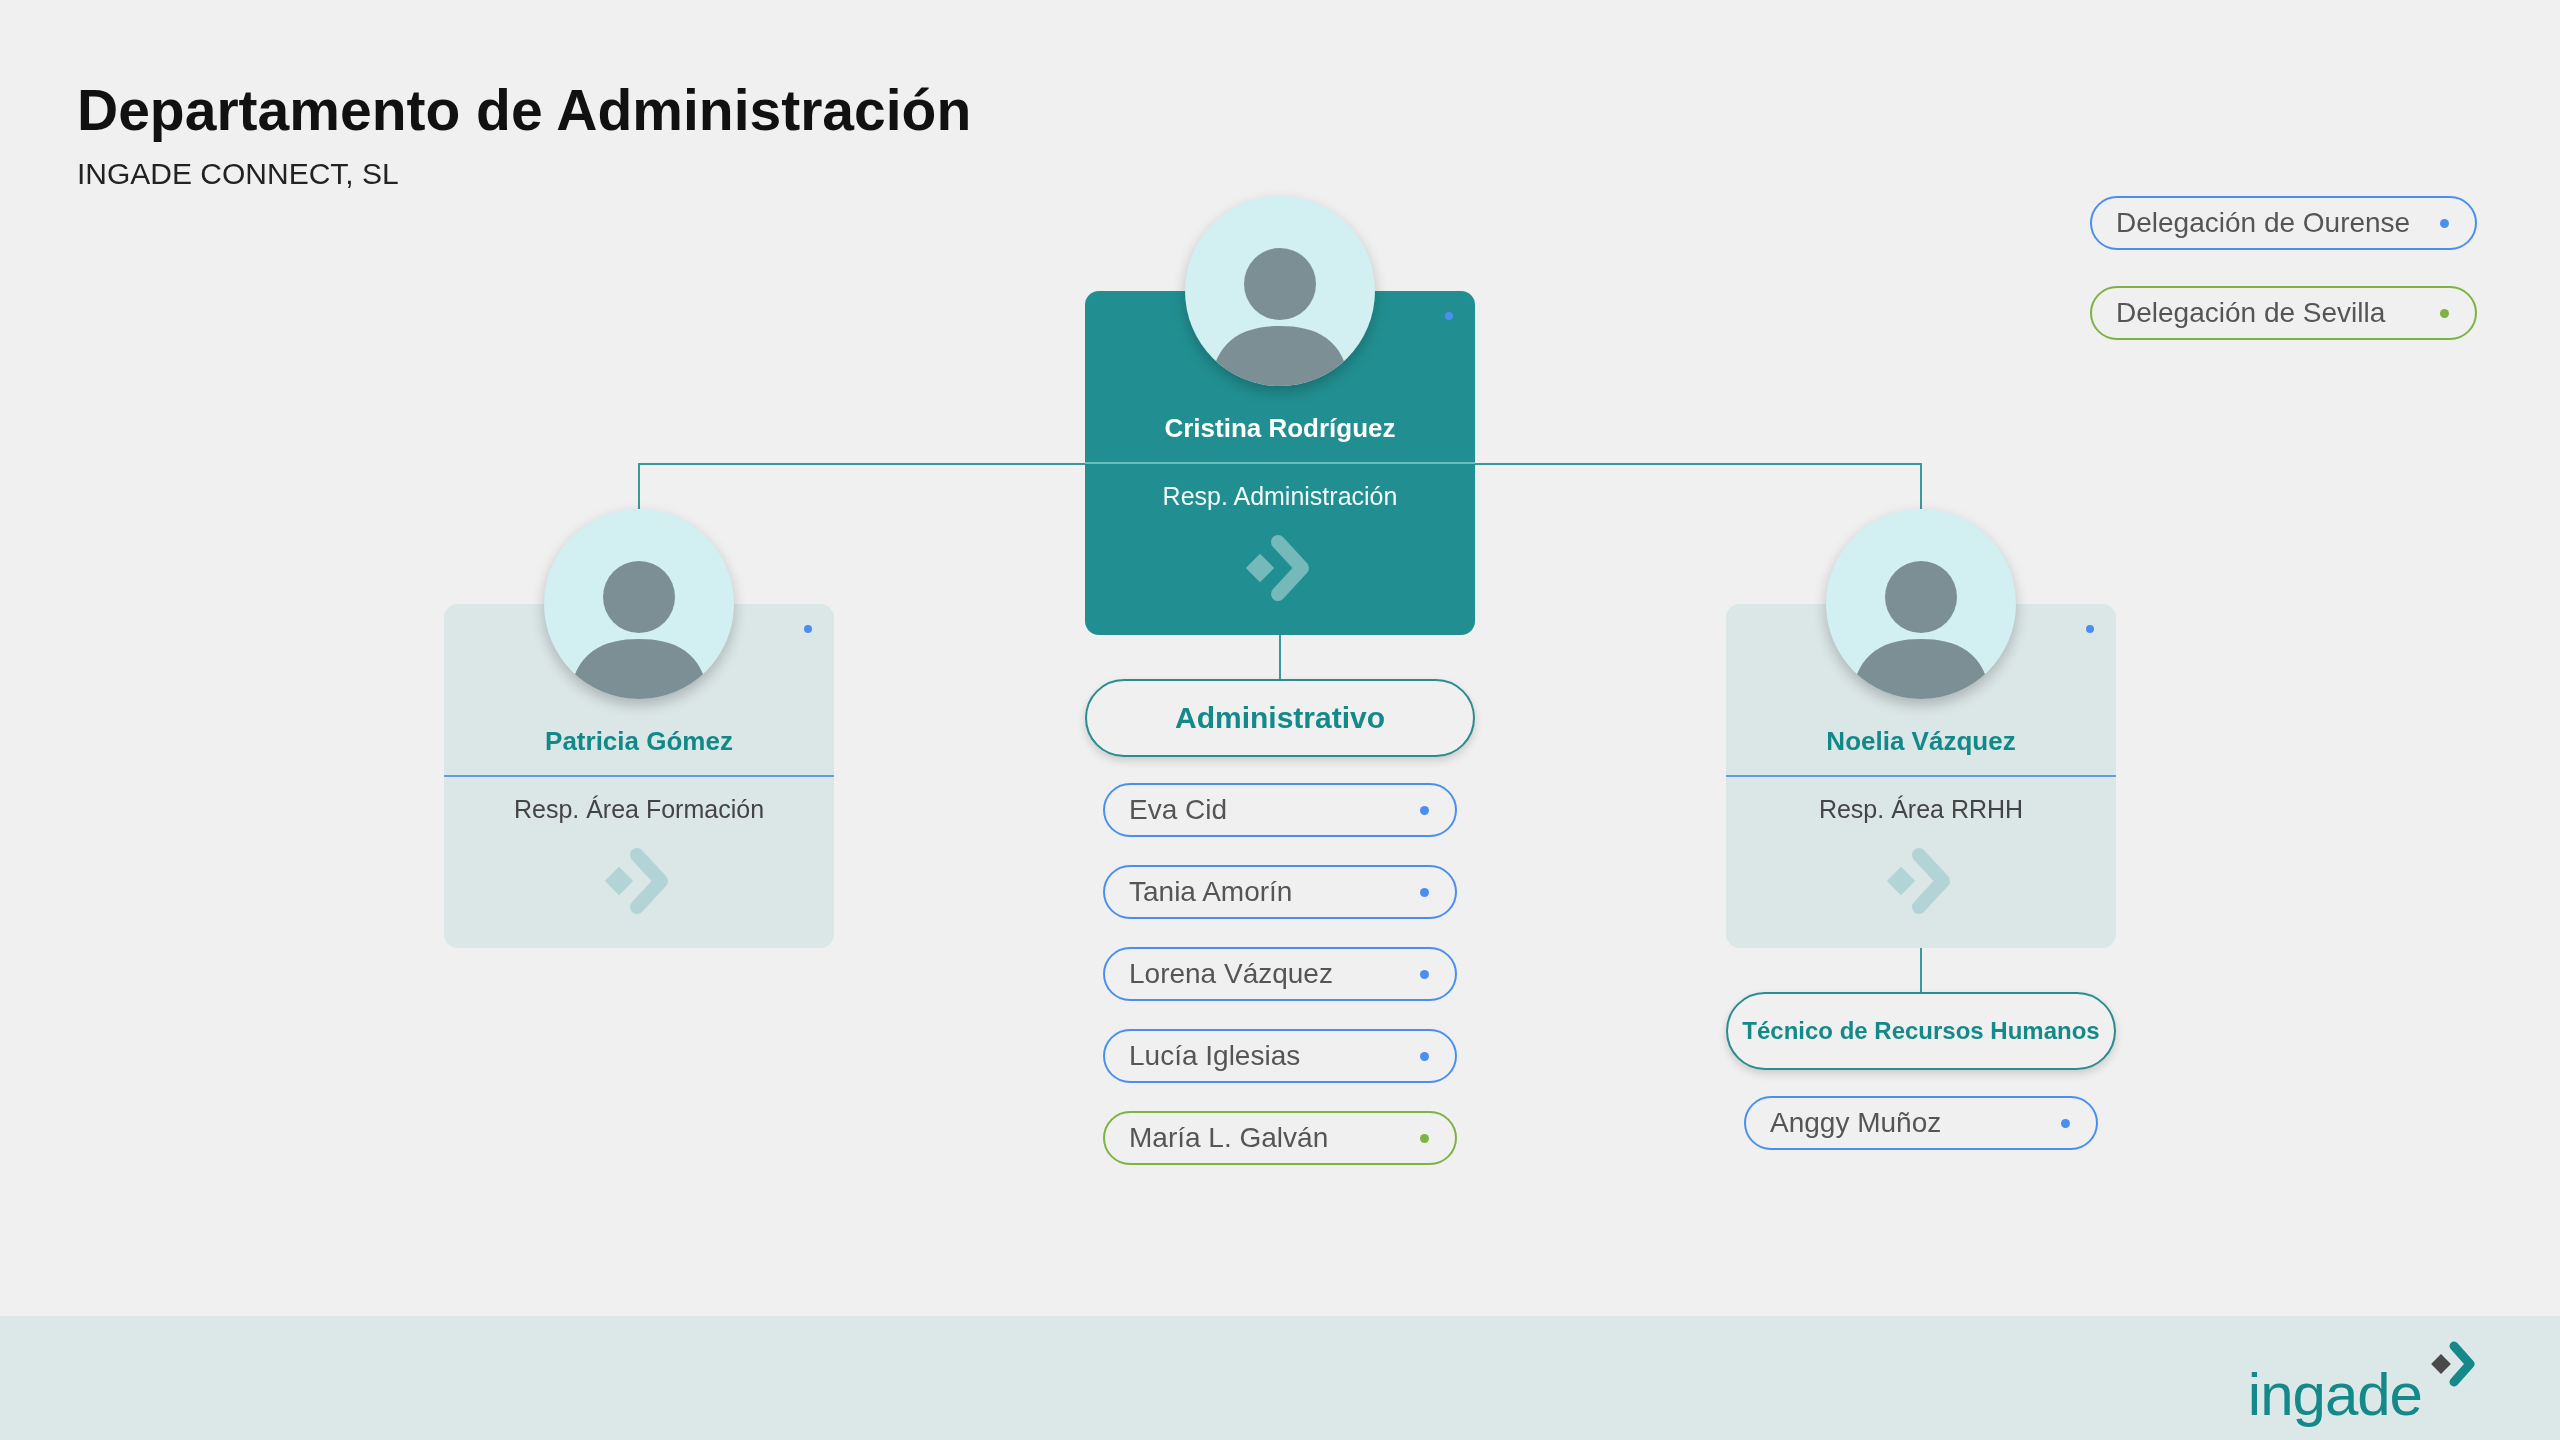 This screenshot has height=1440, width=2560. I want to click on member-tag: María L. Galván, so click(1280, 1138).